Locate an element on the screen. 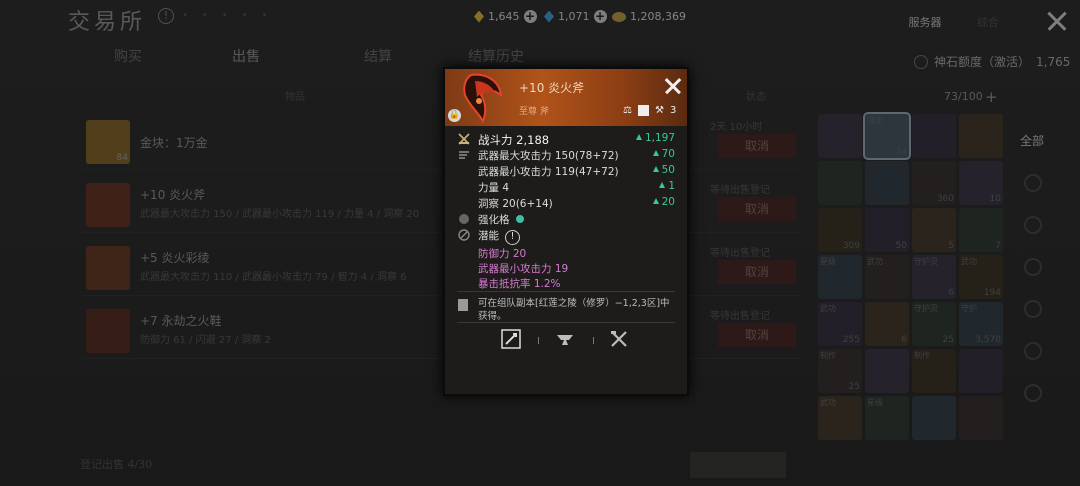 Image resolution: width=1080 pixels, height=486 pixels. enhance-orb-icon is located at coordinates (464, 219).